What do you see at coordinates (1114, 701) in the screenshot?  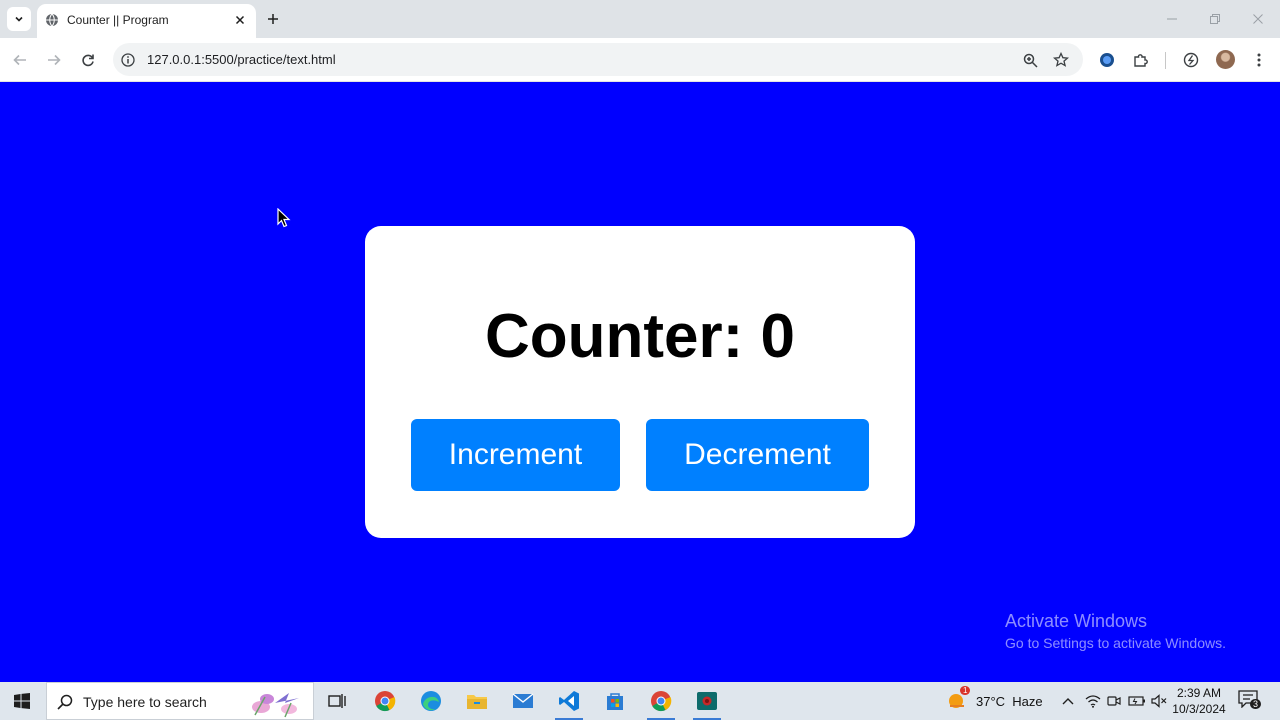 I see `meet-now-icon` at bounding box center [1114, 701].